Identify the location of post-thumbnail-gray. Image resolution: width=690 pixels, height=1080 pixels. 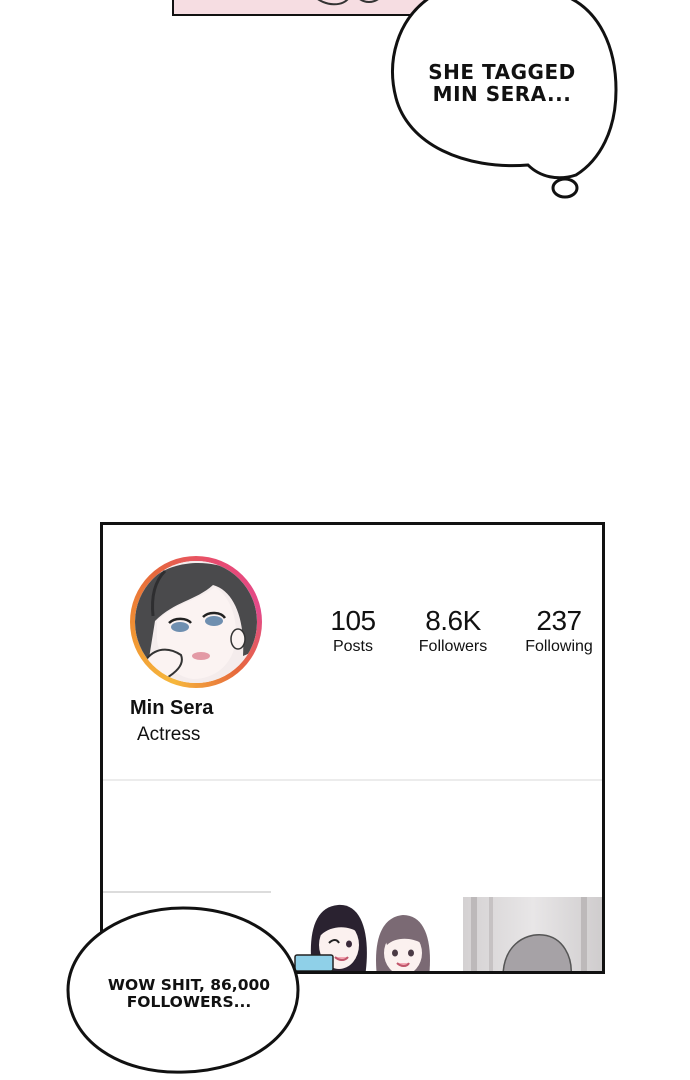
(532, 934).